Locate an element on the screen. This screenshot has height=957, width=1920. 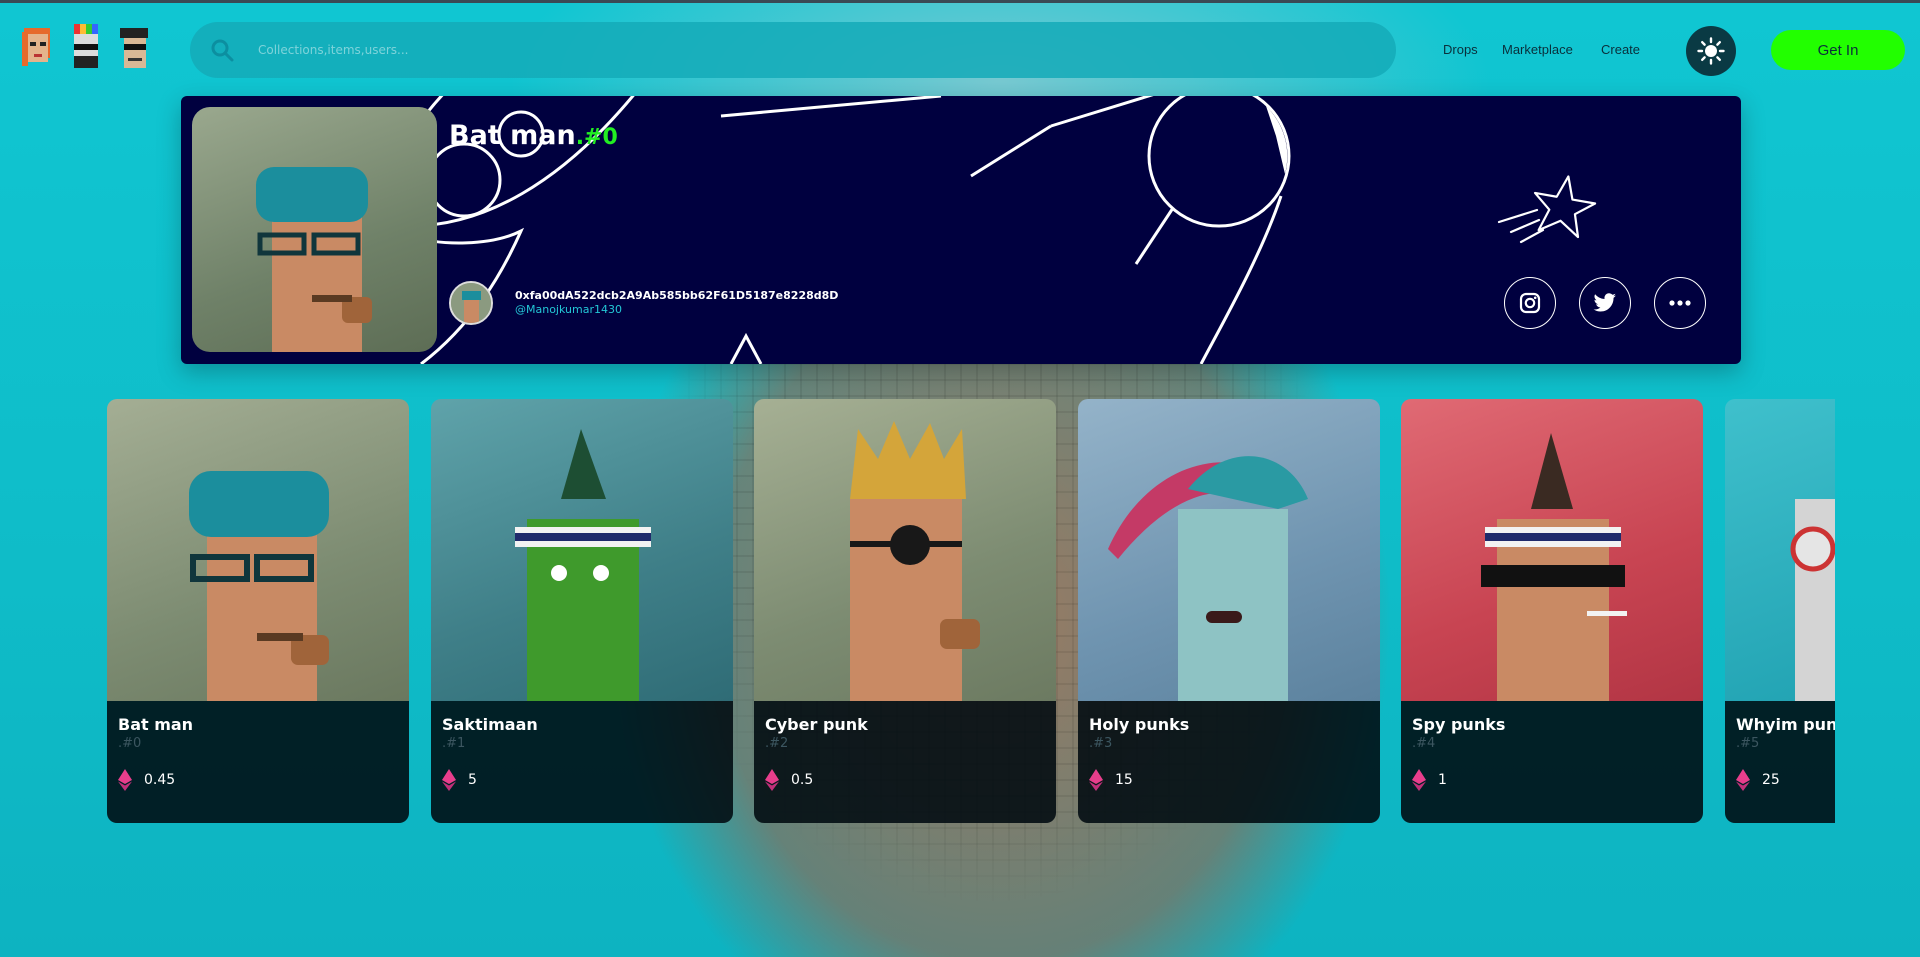
nft-card-name: Bat man is located at coordinates (156, 724).